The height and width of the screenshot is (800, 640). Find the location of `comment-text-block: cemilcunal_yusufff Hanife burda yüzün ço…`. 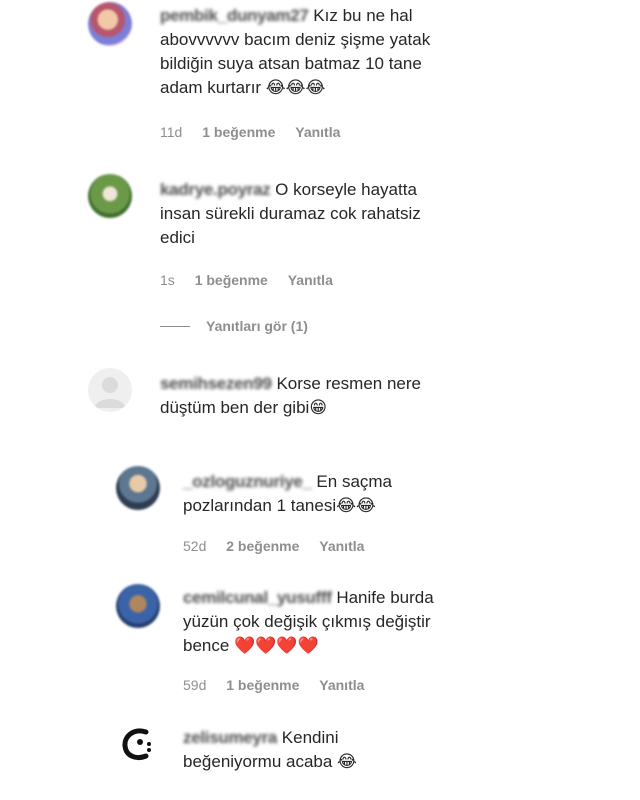

comment-text-block: cemilcunal_yusufff Hanife burda yüzün ço… is located at coordinates (323, 622).